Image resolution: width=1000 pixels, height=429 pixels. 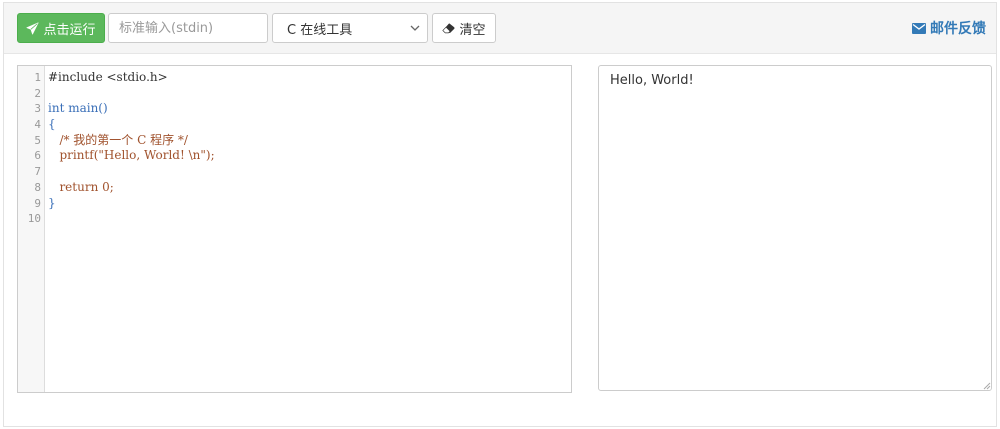 What do you see at coordinates (69, 30) in the screenshot?
I see `run-button-label: 点击运行` at bounding box center [69, 30].